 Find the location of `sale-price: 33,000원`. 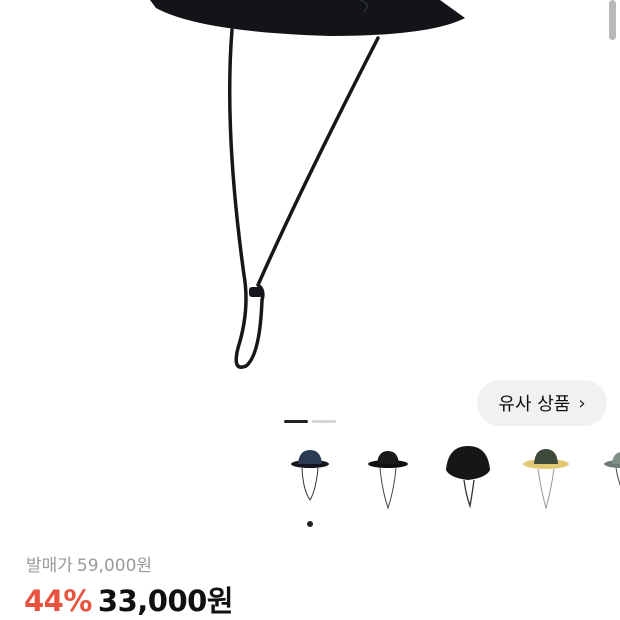

sale-price: 33,000원 is located at coordinates (165, 601).